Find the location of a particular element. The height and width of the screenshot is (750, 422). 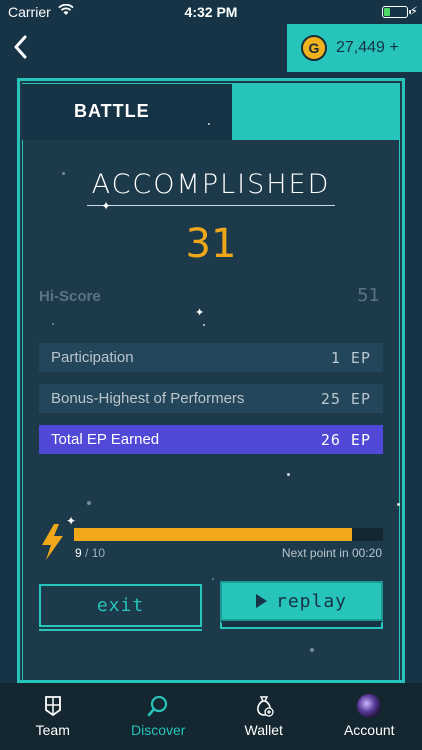

tab-label: Wallet is located at coordinates (263, 730).